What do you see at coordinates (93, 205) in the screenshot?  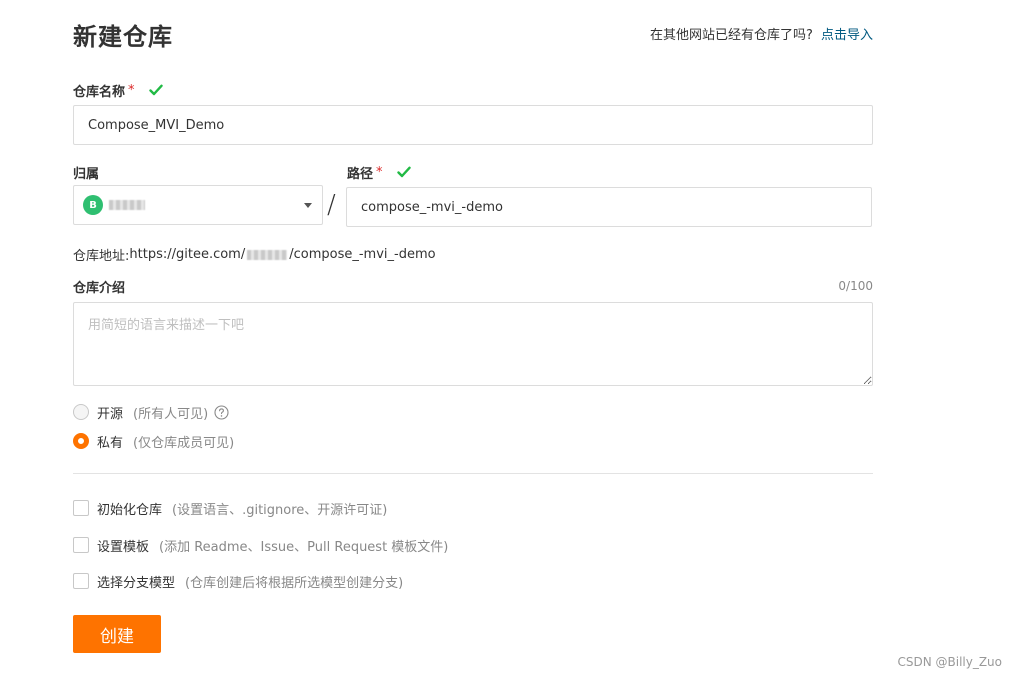 I see `avatar: B` at bounding box center [93, 205].